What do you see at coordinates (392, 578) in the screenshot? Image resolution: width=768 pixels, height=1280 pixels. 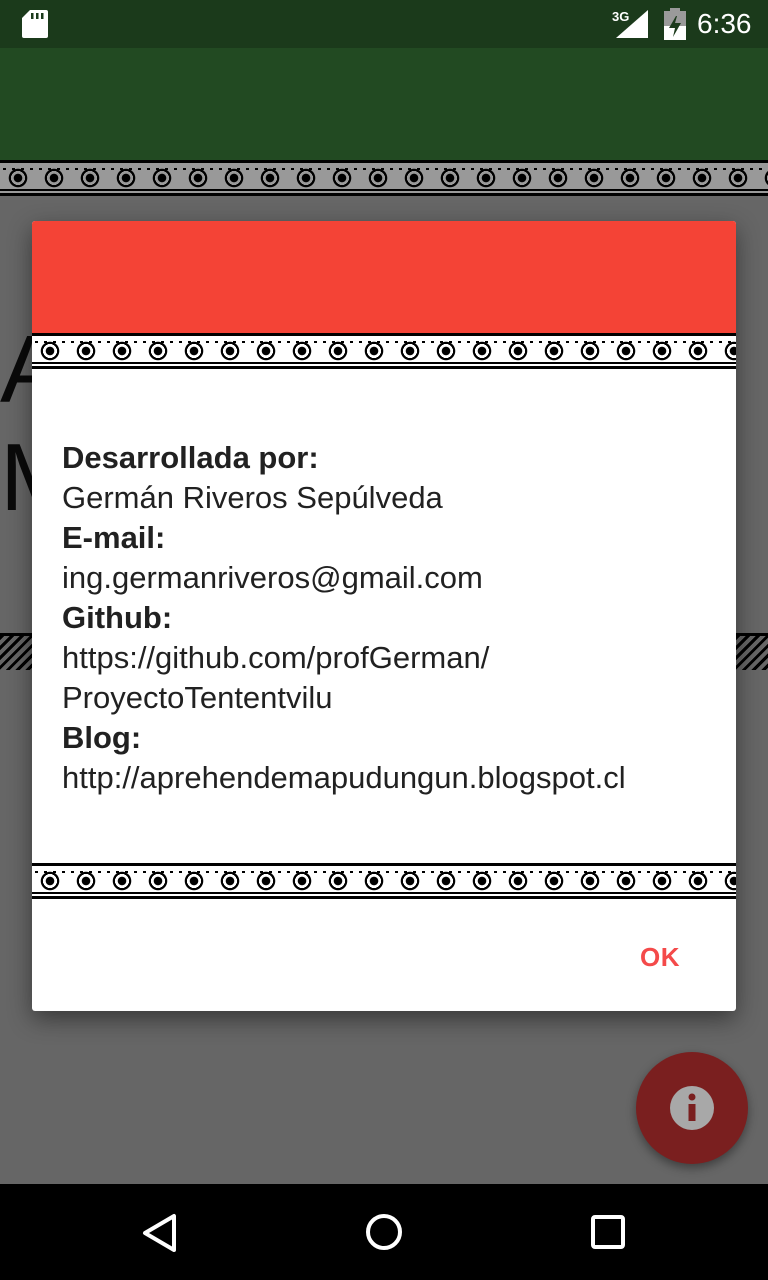 I see `email-value: ing.germanriveros@gmail.com` at bounding box center [392, 578].